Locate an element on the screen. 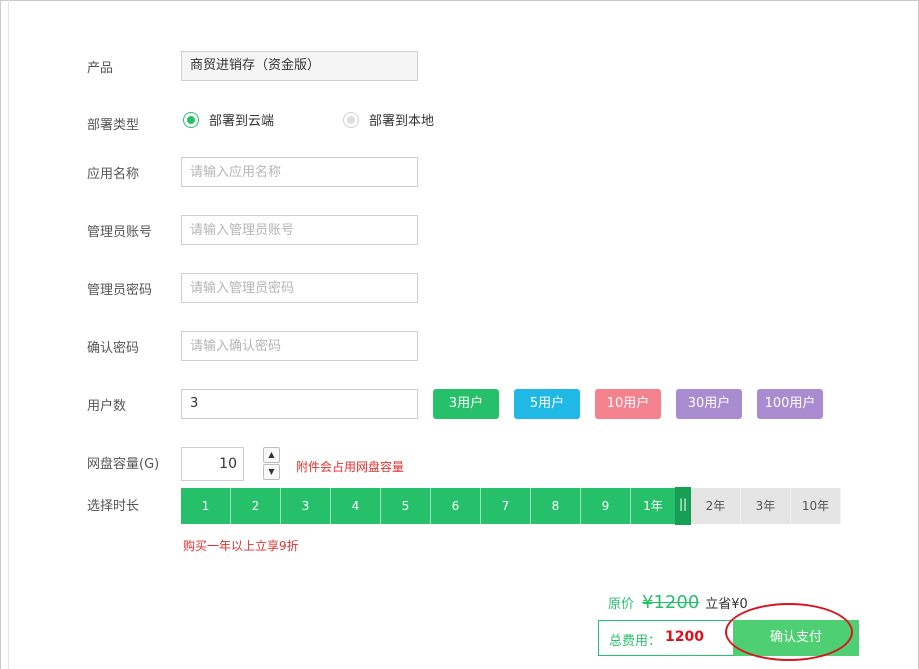 The width and height of the screenshot is (919, 669). duration-option-4: 4 is located at coordinates (356, 506).